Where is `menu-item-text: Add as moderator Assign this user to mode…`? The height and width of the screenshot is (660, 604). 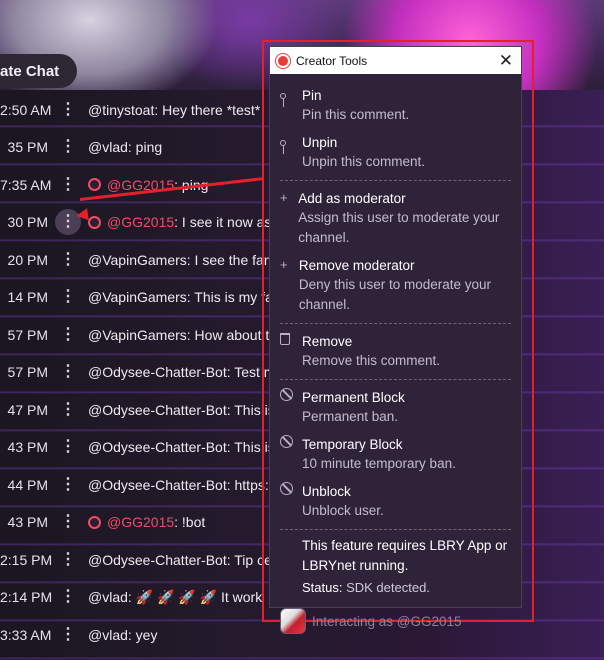 menu-item-text: Add as moderator Assign this user to mode… is located at coordinates (404, 218).